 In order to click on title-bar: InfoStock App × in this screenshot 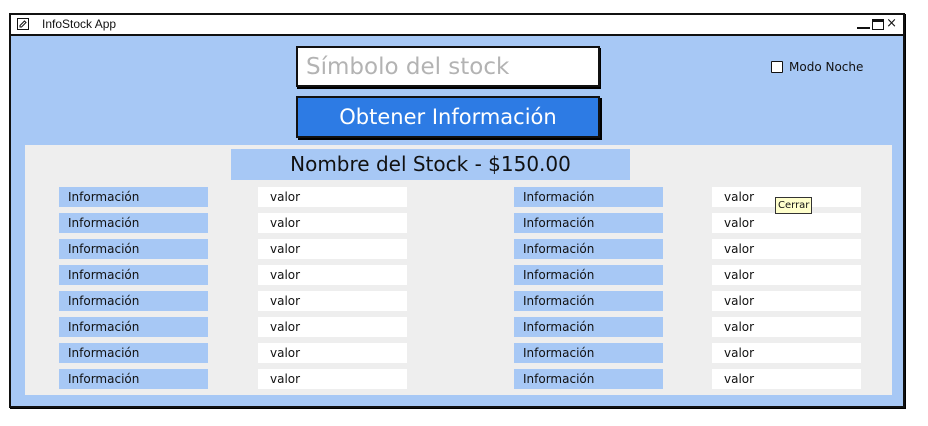, I will do `click(457, 25)`.